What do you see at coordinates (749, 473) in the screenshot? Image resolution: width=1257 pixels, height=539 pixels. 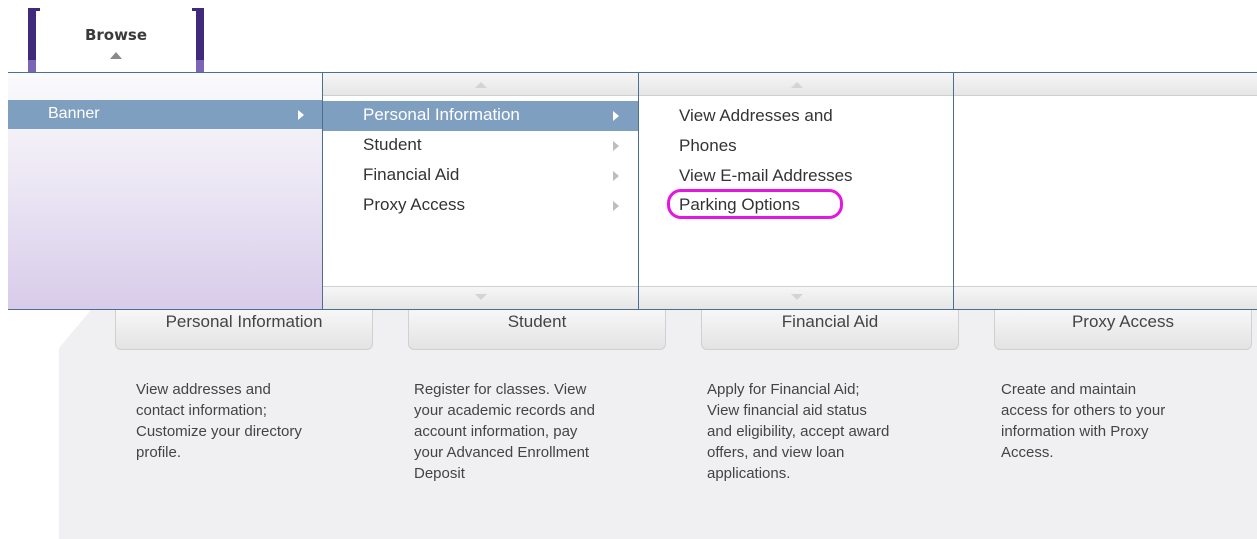 I see `description-line: applications.` at bounding box center [749, 473].